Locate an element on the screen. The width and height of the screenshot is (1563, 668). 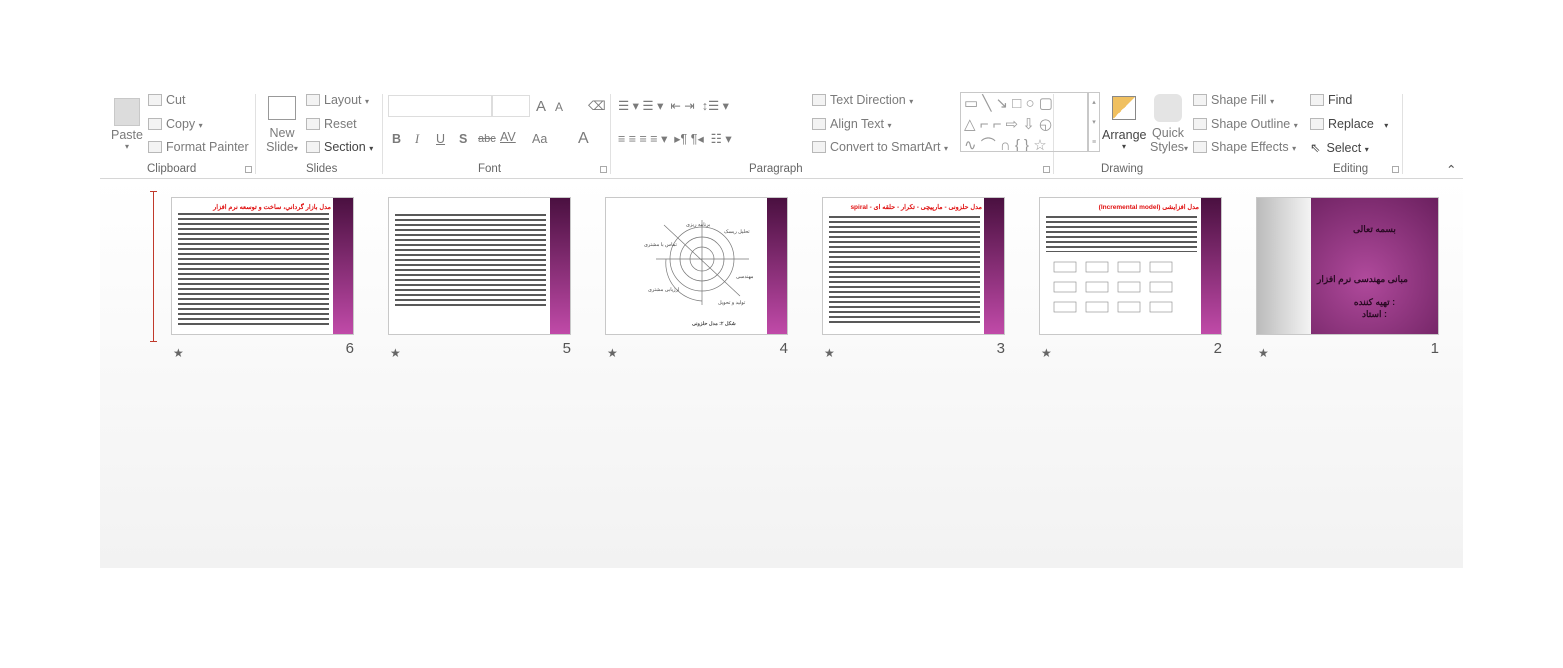
grow-font-button: A is located at coordinates (541, 106).